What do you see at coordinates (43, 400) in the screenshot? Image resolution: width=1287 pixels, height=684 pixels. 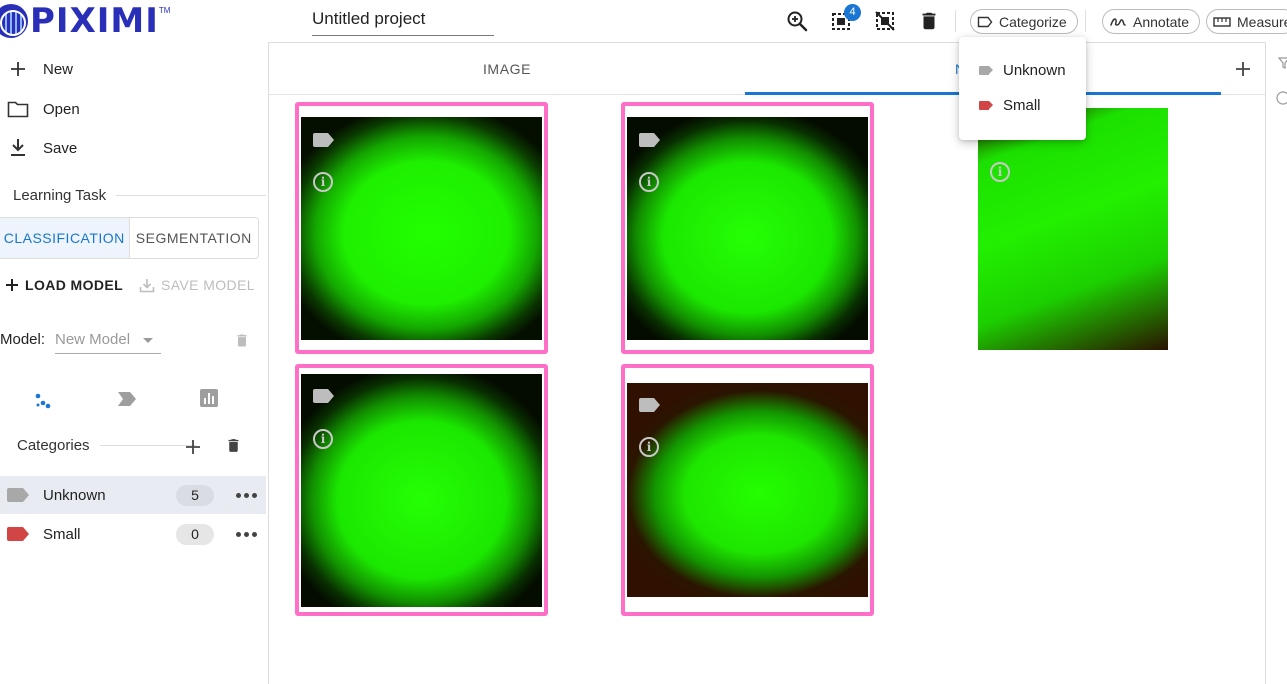 I see `scatter-dots-icon` at bounding box center [43, 400].